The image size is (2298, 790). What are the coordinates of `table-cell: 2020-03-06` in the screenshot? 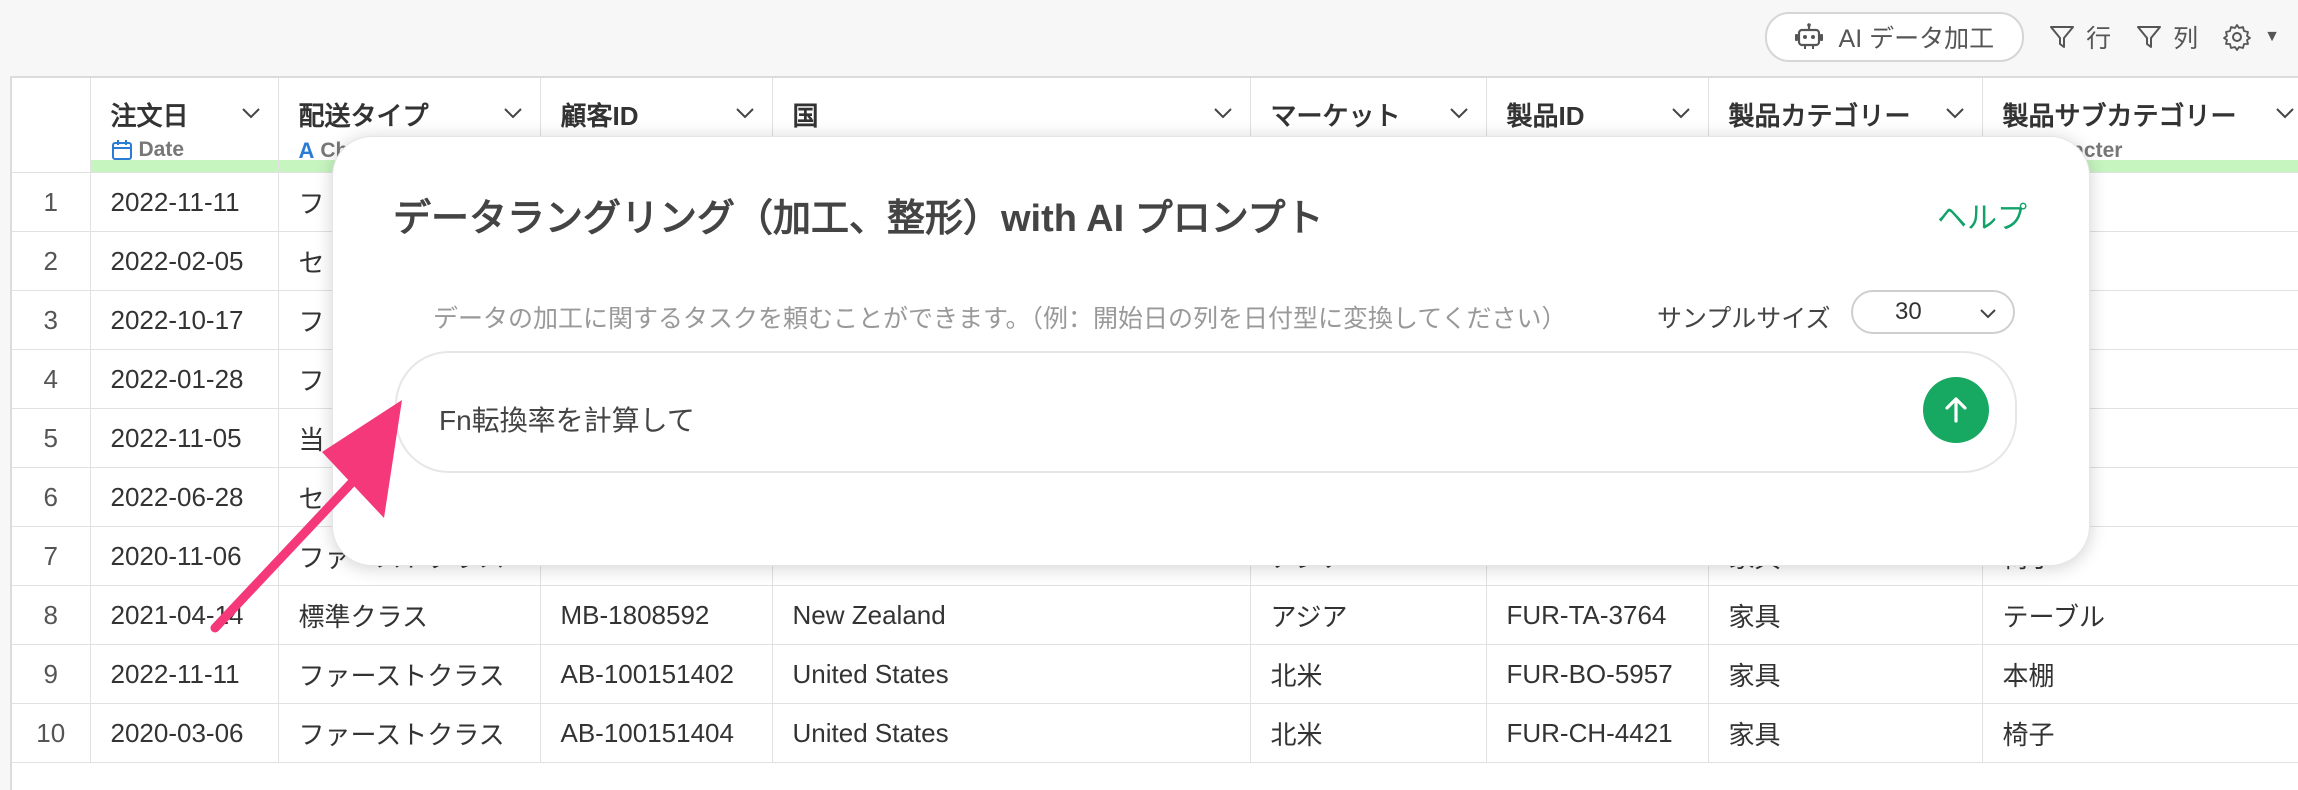 It's located at (184, 733).